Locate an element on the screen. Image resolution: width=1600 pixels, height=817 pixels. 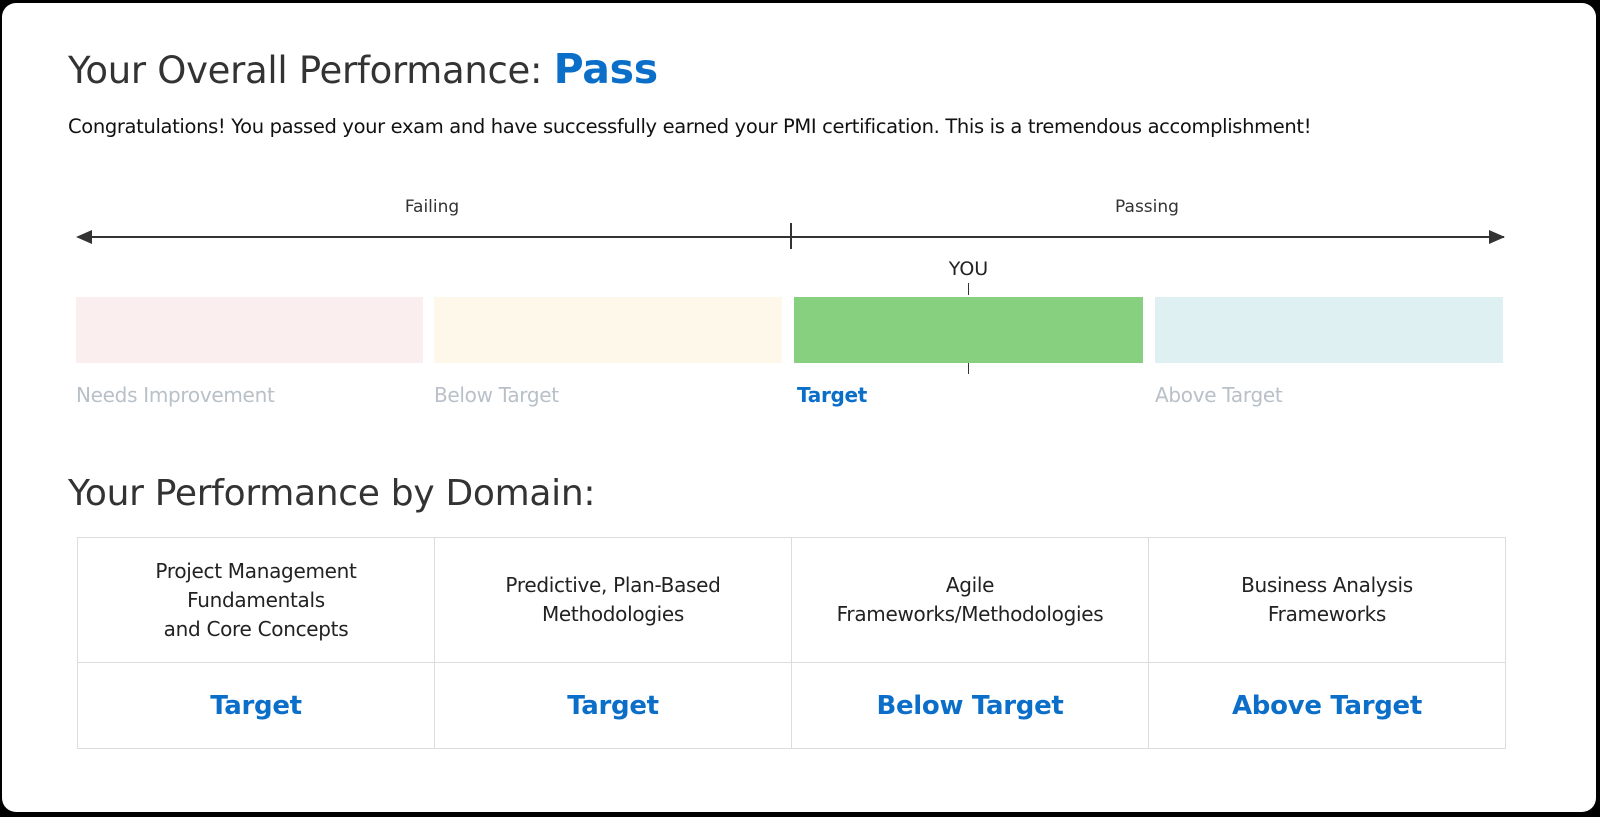
band-label-needs-improvement: Needs Improvement is located at coordinates (175, 395).